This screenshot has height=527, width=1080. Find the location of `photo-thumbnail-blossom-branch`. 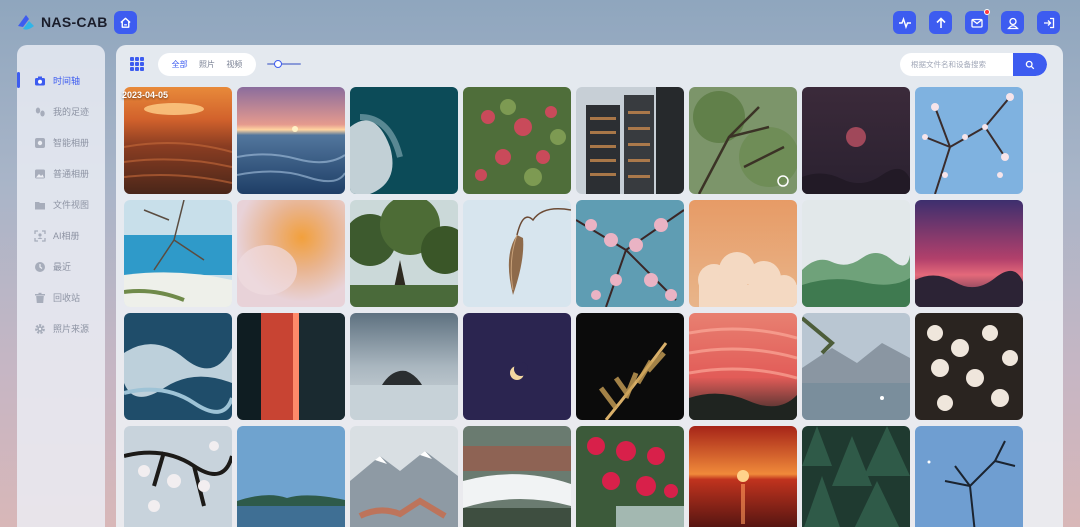

photo-thumbnail-blossom-branch is located at coordinates (178, 476).